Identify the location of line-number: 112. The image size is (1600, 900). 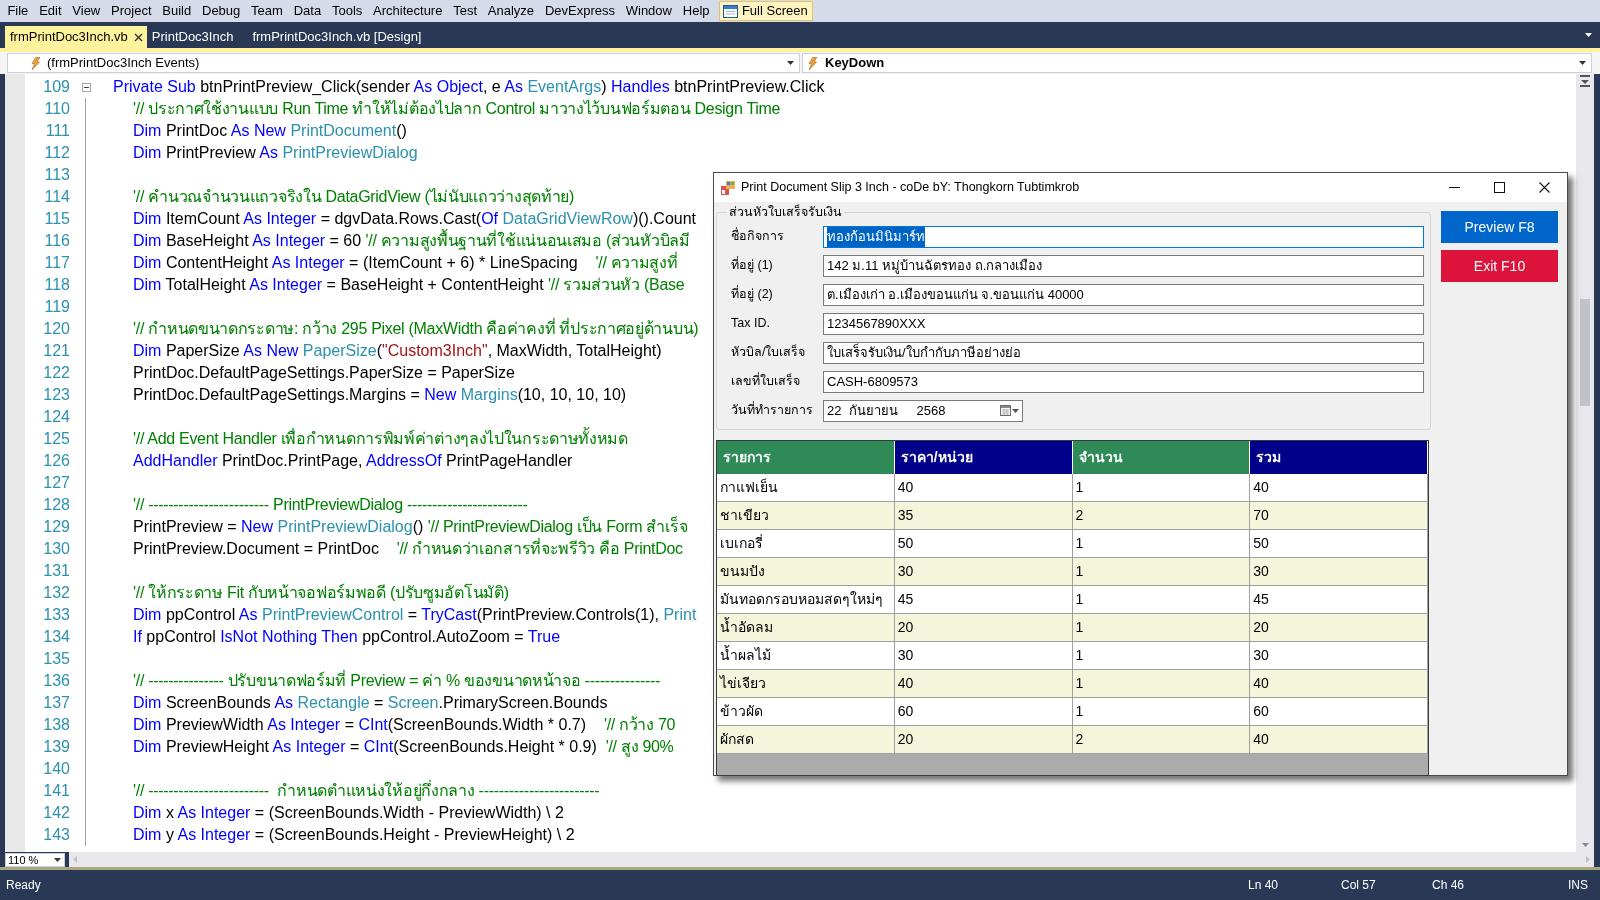
(56, 153).